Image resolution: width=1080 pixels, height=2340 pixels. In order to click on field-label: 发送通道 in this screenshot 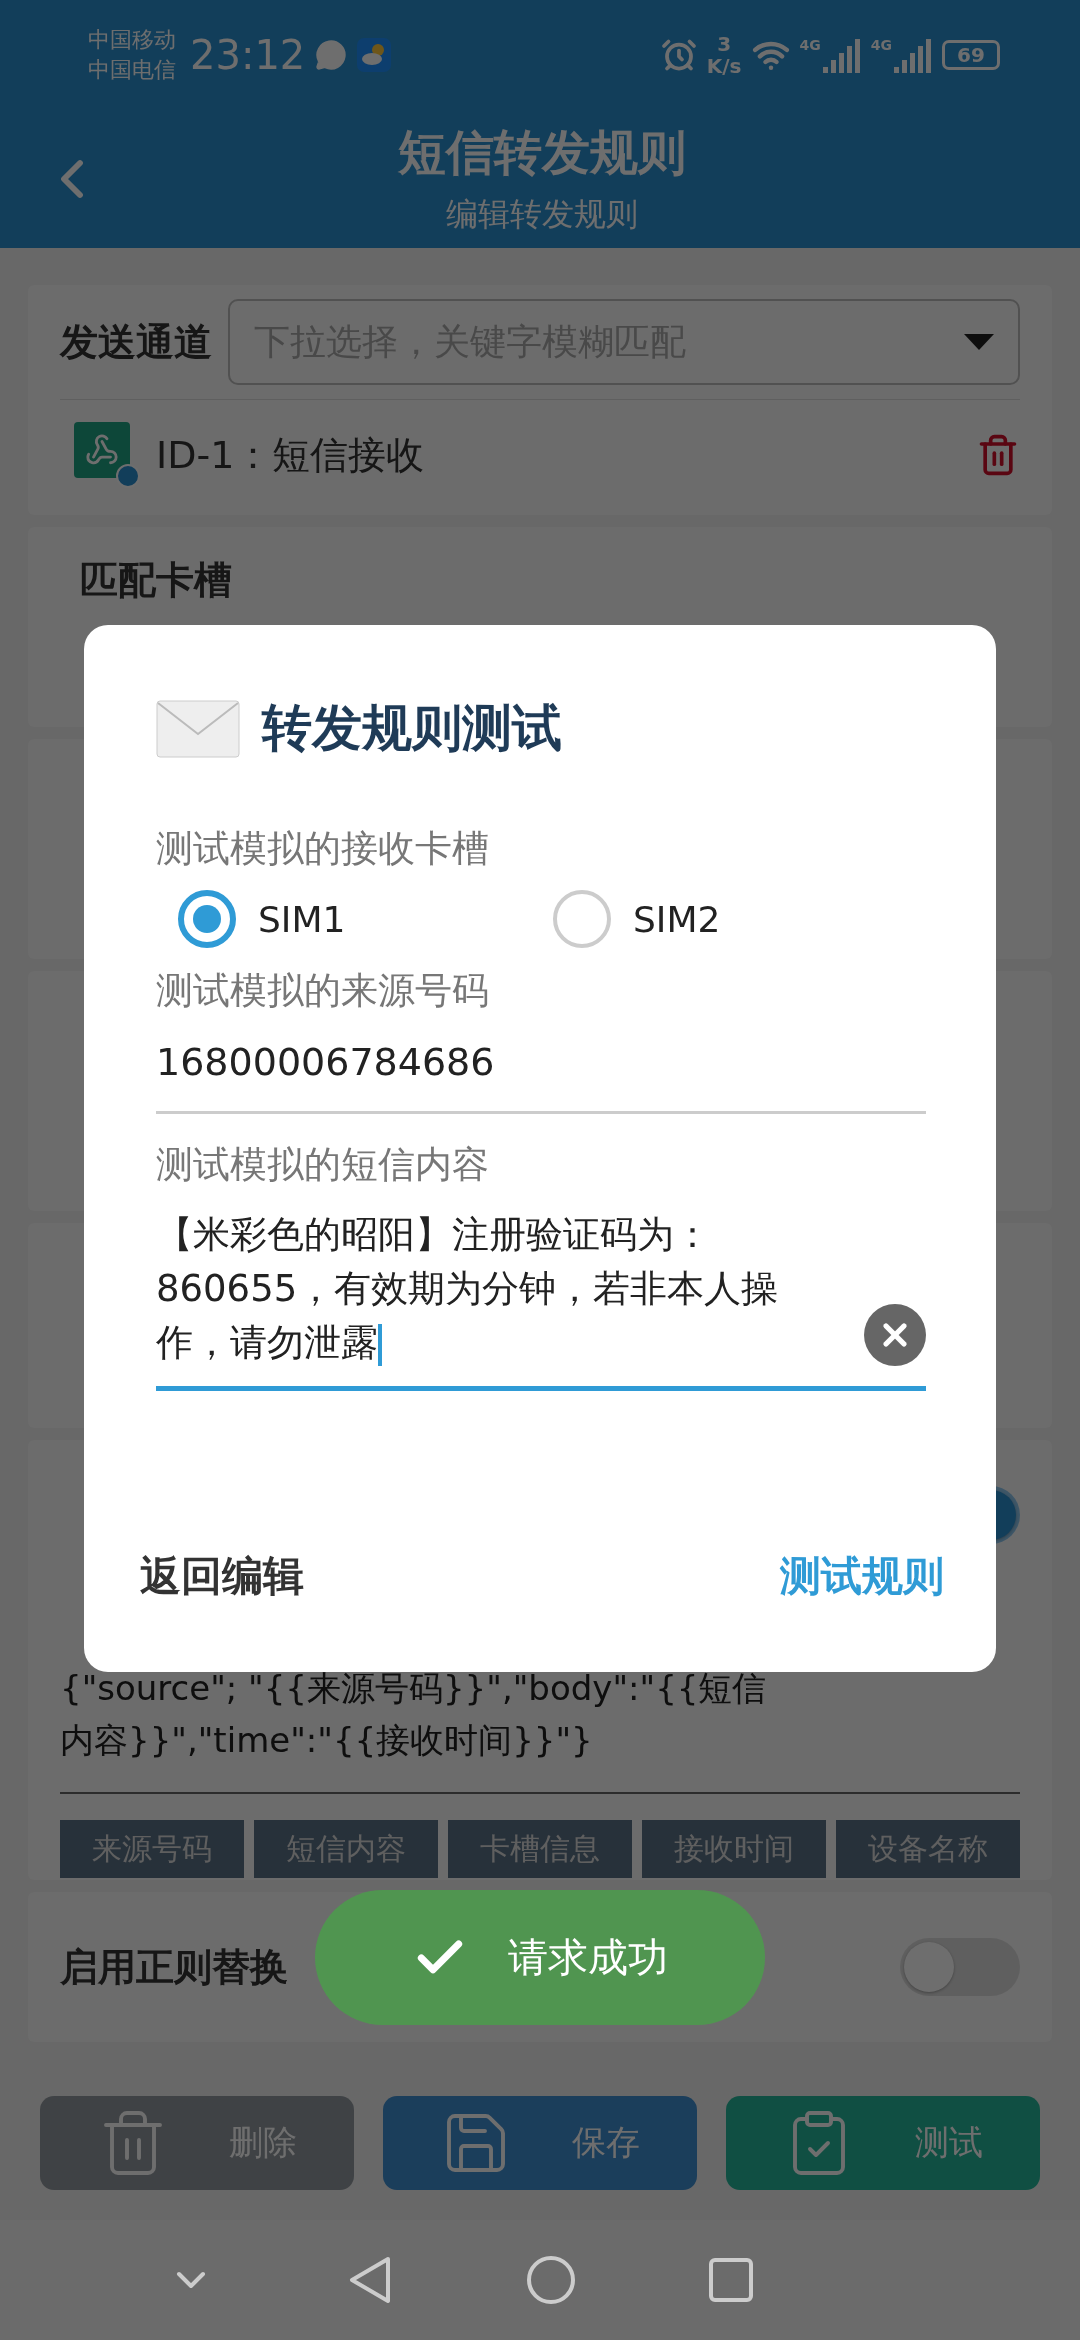, I will do `click(136, 342)`.